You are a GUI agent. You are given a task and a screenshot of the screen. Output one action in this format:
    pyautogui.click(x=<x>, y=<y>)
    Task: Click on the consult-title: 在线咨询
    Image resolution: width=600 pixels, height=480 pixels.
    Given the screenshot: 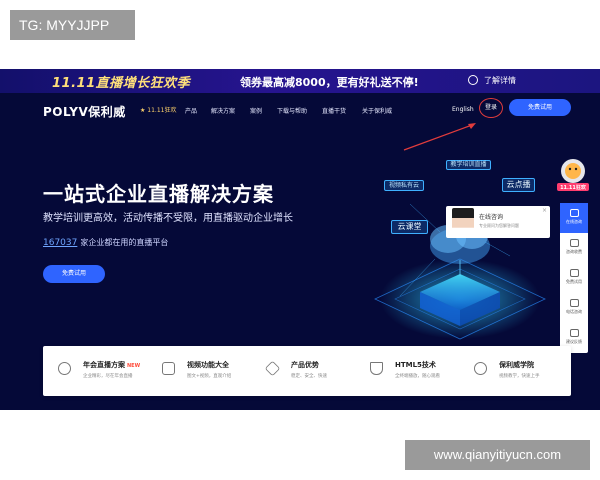 What is the action you would take?
    pyautogui.click(x=491, y=217)
    